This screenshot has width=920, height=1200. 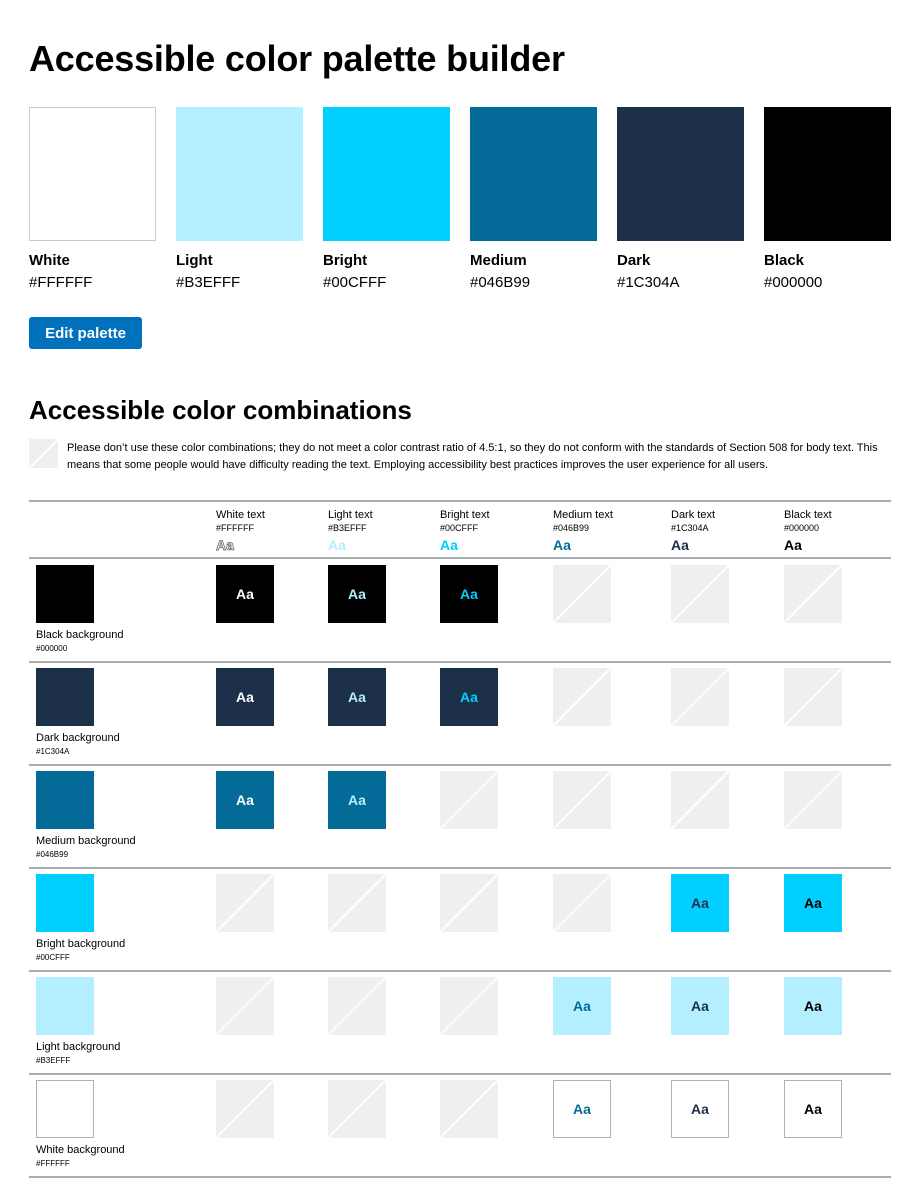 What do you see at coordinates (85, 333) in the screenshot?
I see `edit-palette-button: Edit palette` at bounding box center [85, 333].